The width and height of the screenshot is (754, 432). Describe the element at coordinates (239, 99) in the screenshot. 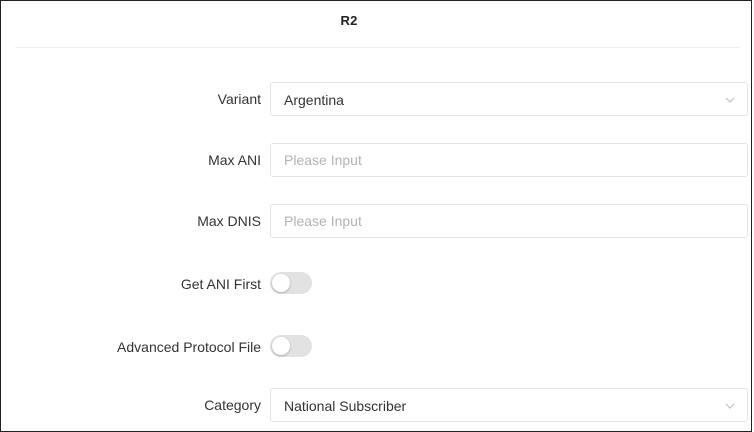

I see `variant-label: Variant` at that location.